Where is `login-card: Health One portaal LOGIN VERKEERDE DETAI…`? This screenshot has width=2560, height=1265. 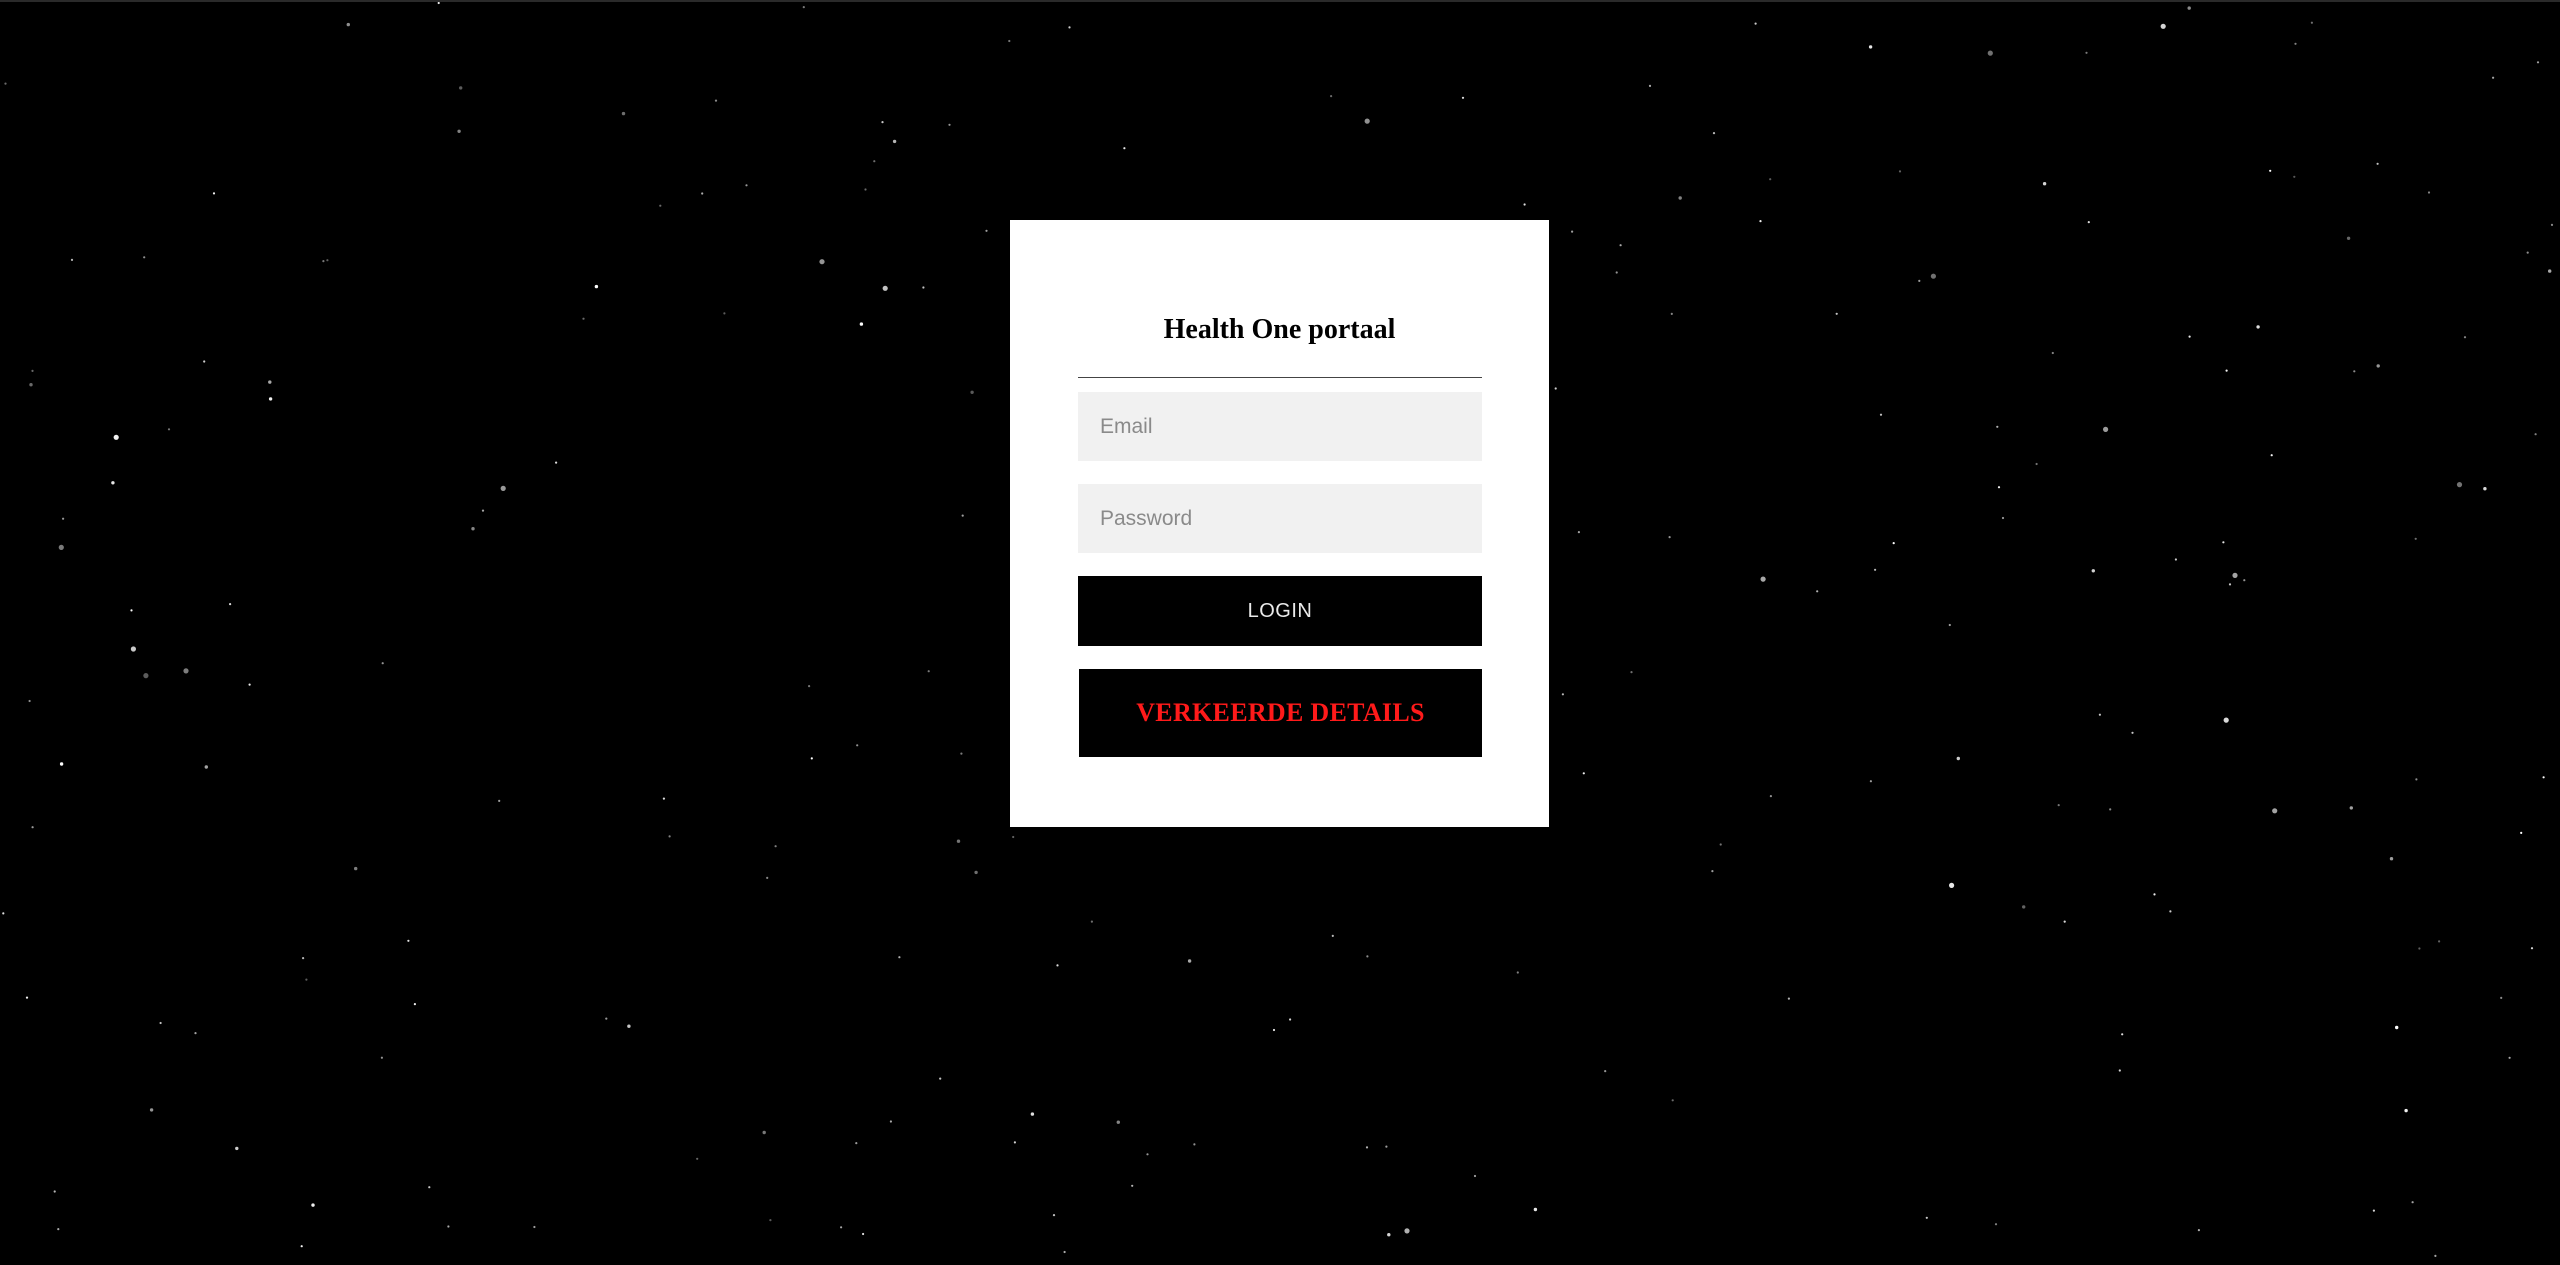
login-card: Health One portaal LOGIN VERKEERDE DETAI… is located at coordinates (1279, 523).